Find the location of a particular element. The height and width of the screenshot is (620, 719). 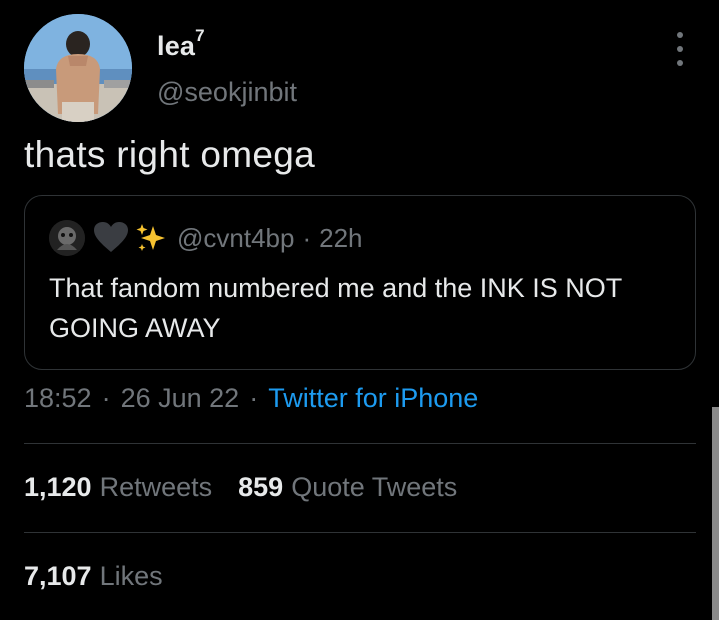

likes-count: 7,107 is located at coordinates (58, 576).